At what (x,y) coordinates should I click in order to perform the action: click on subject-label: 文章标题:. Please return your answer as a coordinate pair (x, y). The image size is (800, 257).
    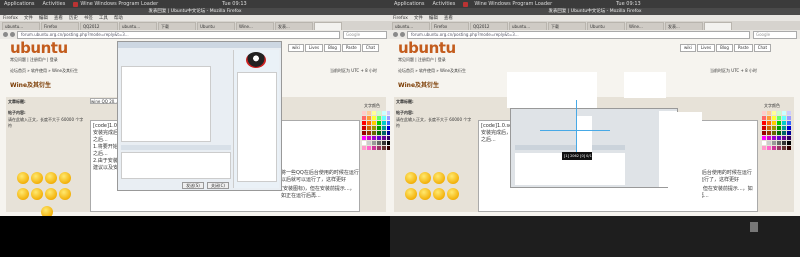
    Looking at the image, I should click on (17, 101).